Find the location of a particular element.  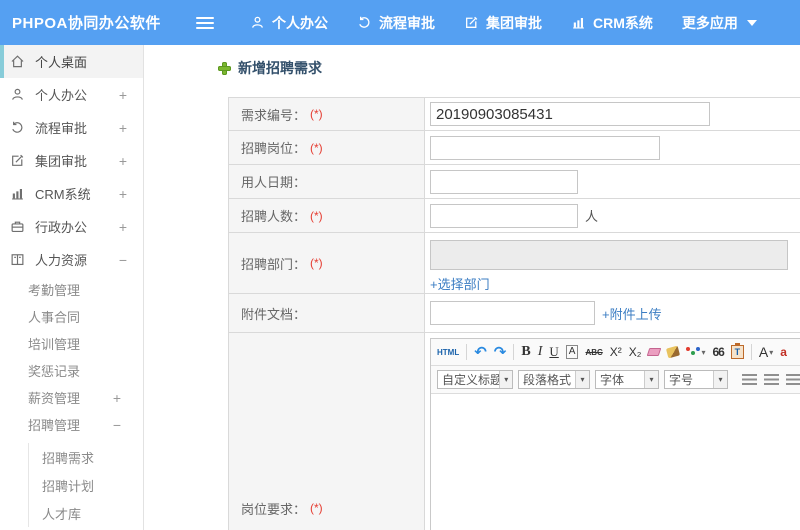

sidebar-item-hr-contract: 人事合同 is located at coordinates (71, 316).